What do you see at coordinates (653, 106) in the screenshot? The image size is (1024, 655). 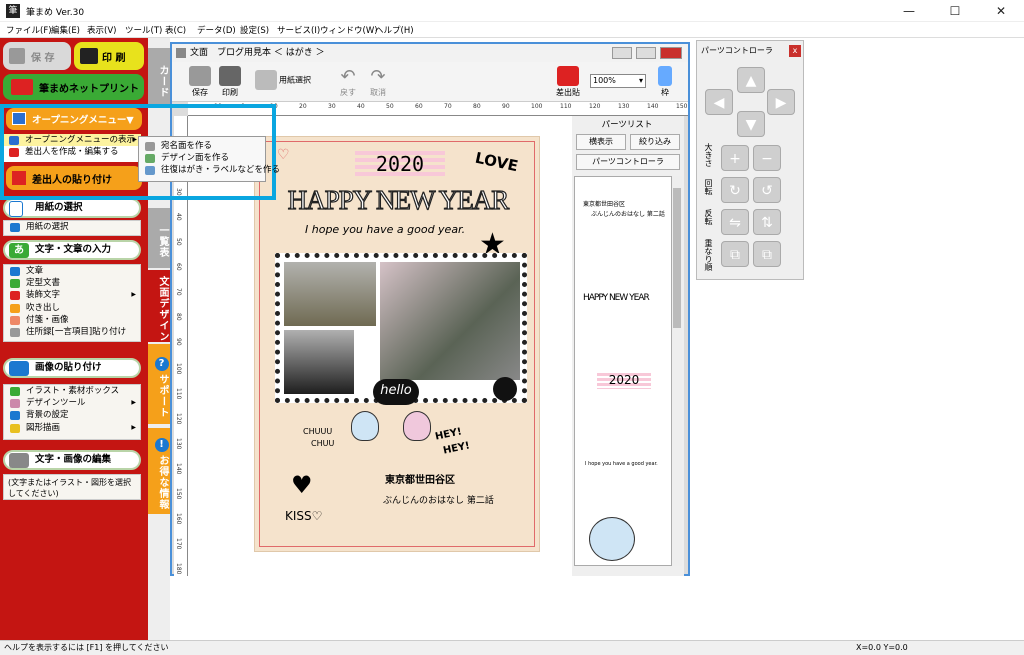 I see `ruler-h-label: 140` at bounding box center [653, 106].